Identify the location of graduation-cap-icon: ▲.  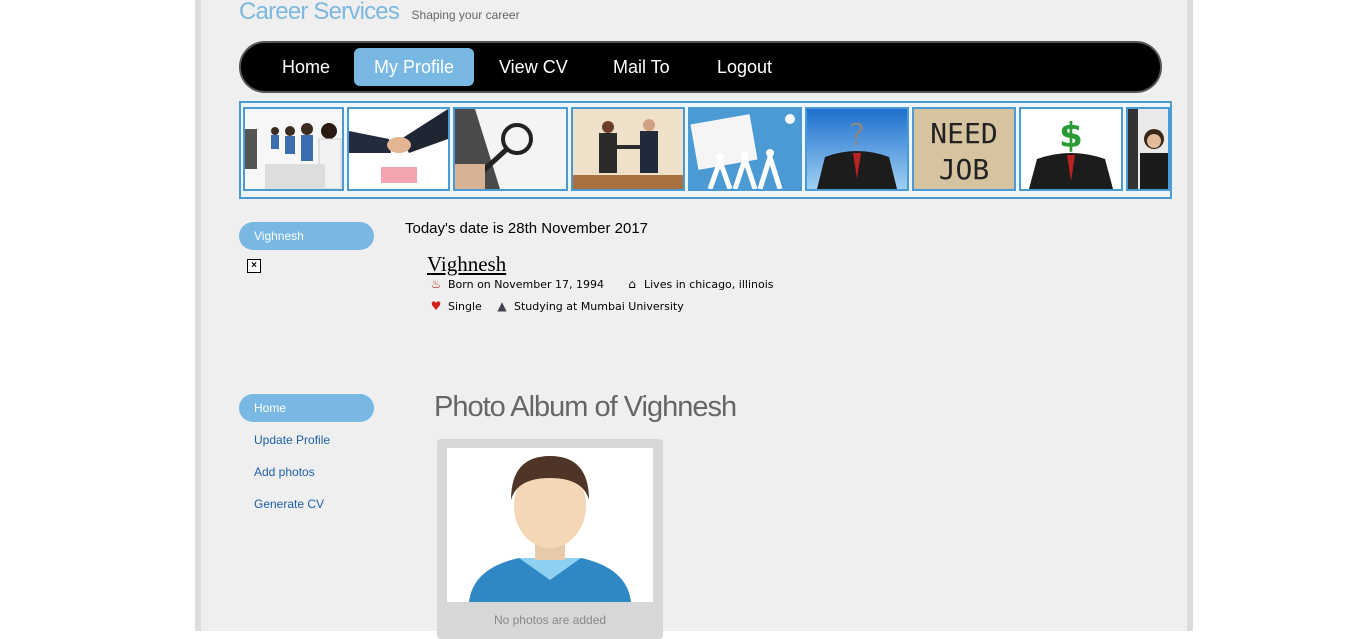
(502, 306).